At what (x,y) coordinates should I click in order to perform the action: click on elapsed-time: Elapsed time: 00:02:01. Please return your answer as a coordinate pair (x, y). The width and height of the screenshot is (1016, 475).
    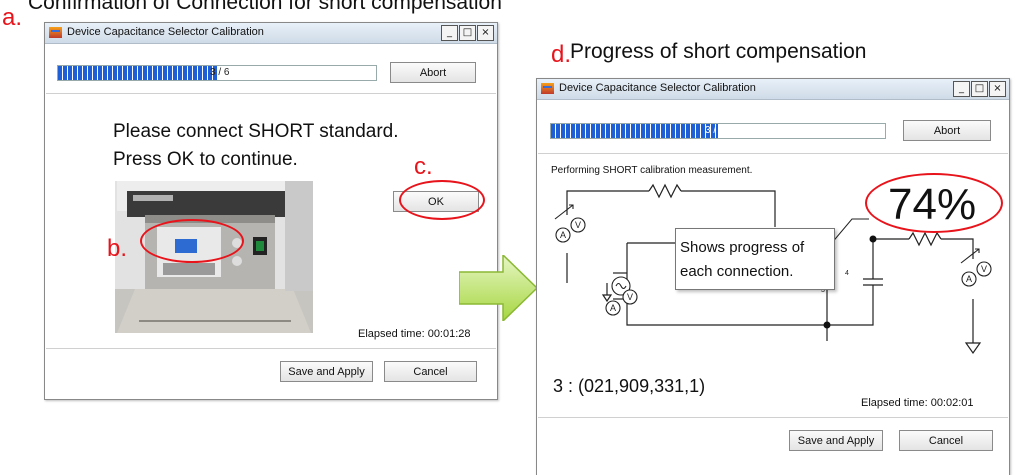
    Looking at the image, I should click on (917, 403).